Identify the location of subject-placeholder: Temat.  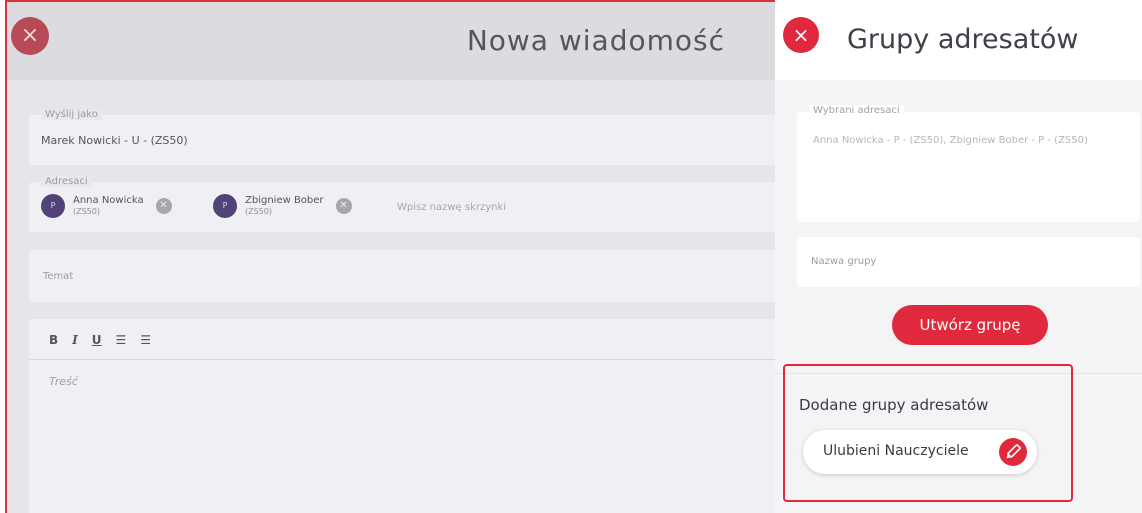
(58, 276).